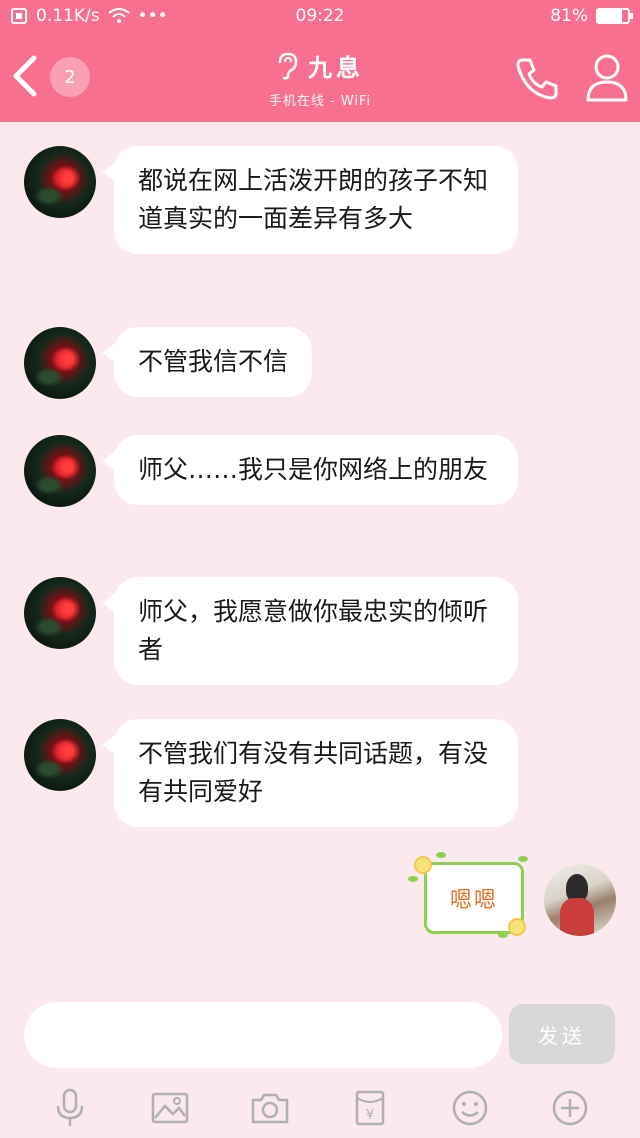 This screenshot has height=1138, width=640. I want to click on camera-button, so click(270, 1108).